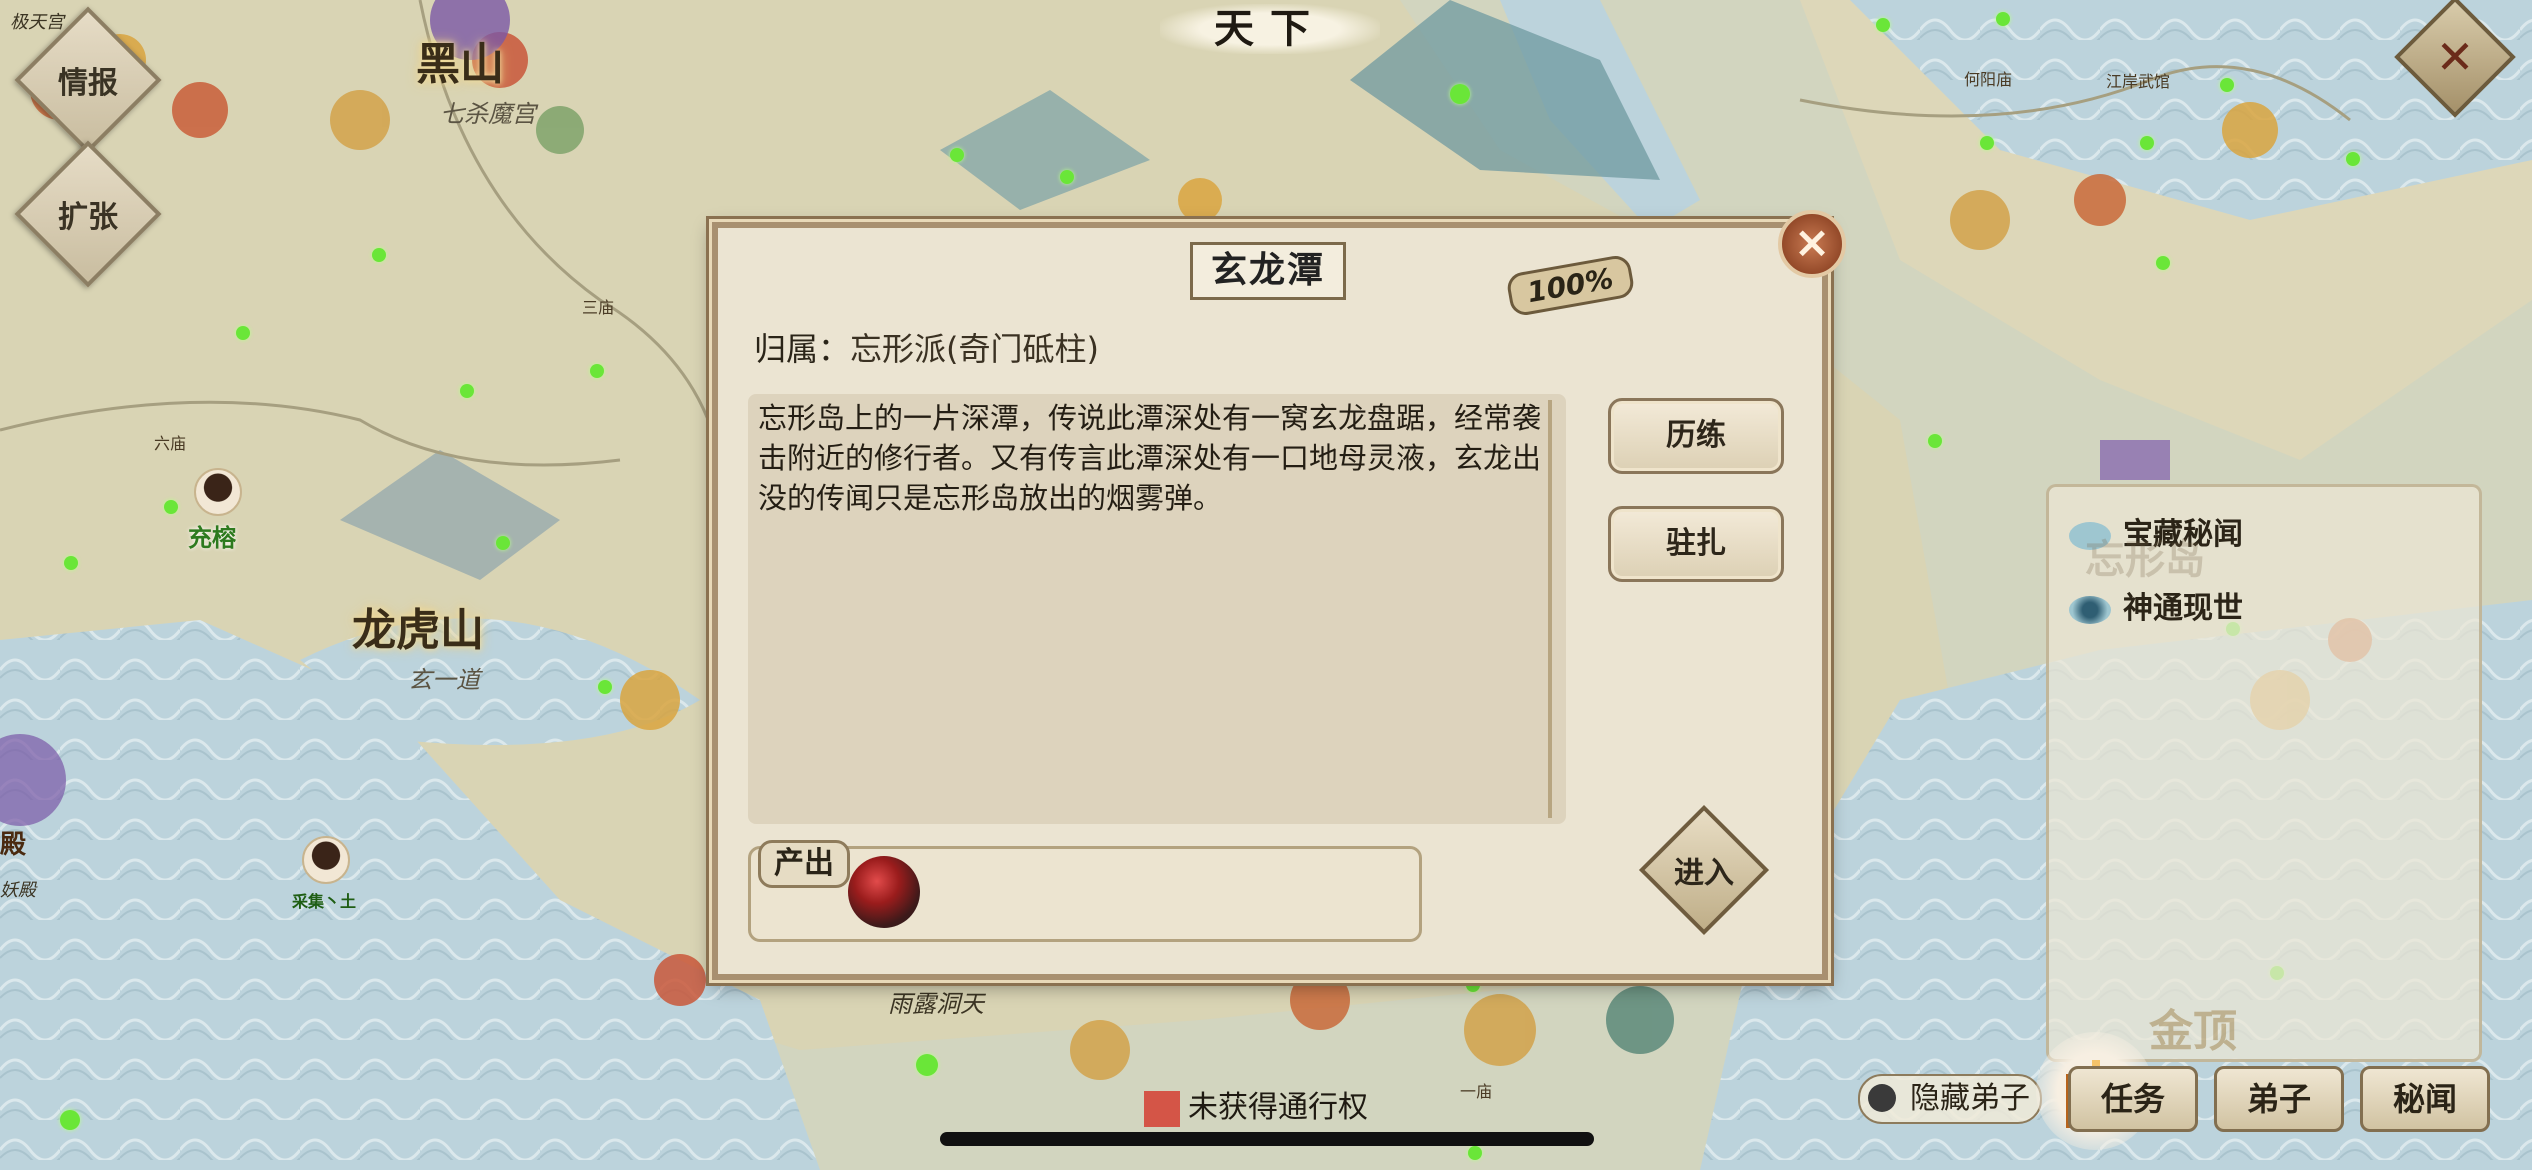 This screenshot has width=2532, height=1170. Describe the element at coordinates (1988, 78) in the screenshot. I see `place-heyangmiao: 何阳庙` at that location.